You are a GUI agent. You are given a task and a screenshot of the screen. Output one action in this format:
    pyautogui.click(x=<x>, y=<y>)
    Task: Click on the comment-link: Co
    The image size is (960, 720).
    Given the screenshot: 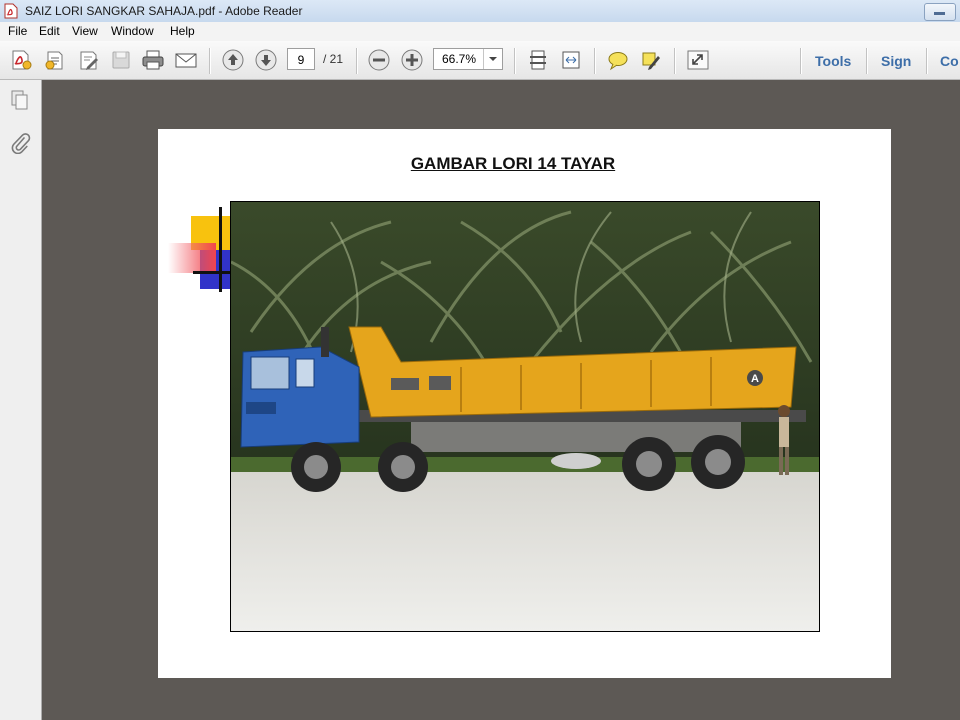 What is the action you would take?
    pyautogui.click(x=949, y=61)
    